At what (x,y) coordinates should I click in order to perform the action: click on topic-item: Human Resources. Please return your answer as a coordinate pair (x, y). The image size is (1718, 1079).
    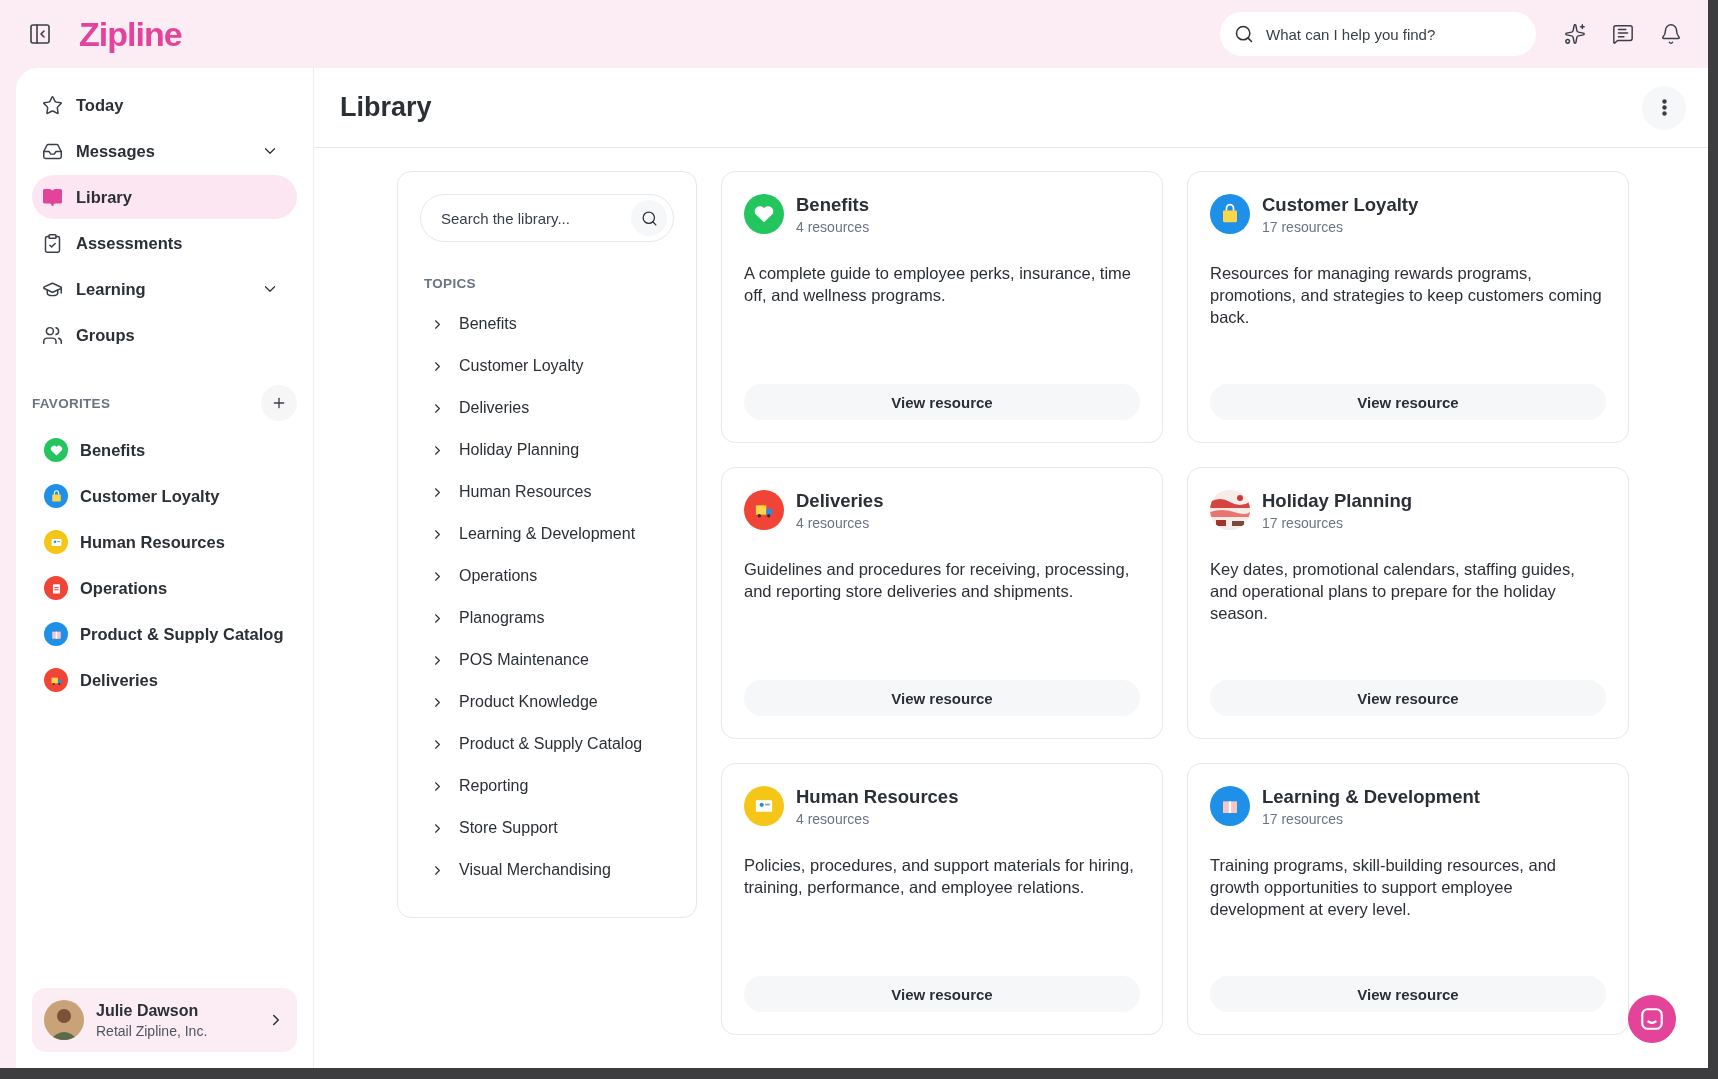
    Looking at the image, I should click on (547, 492).